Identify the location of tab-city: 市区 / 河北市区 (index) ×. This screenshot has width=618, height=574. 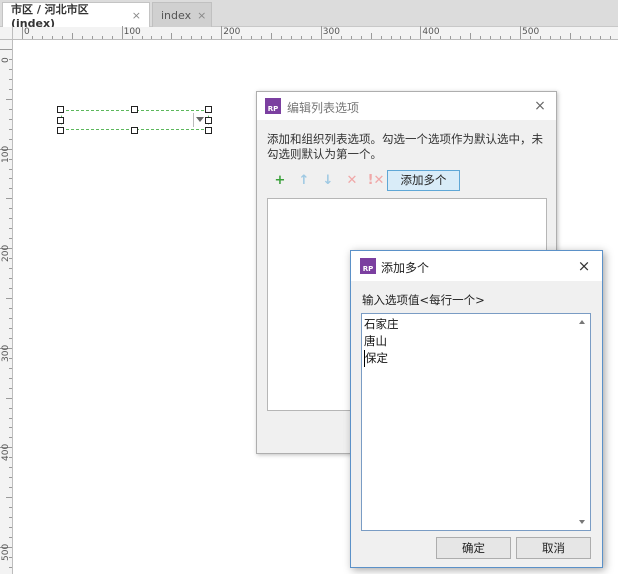
(76, 16).